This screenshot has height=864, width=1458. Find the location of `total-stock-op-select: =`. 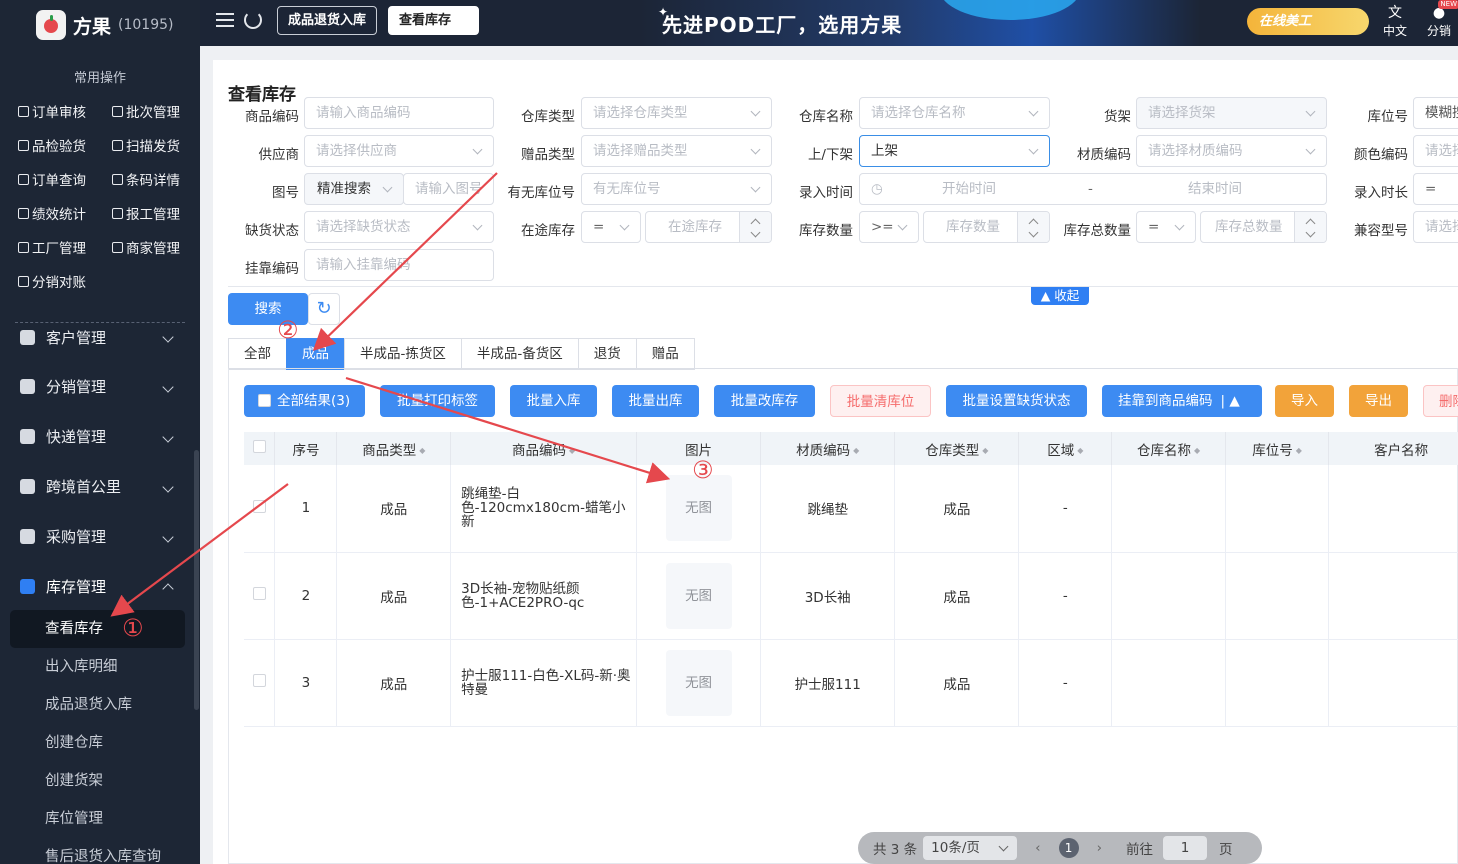

total-stock-op-select: = is located at coordinates (1166, 227).